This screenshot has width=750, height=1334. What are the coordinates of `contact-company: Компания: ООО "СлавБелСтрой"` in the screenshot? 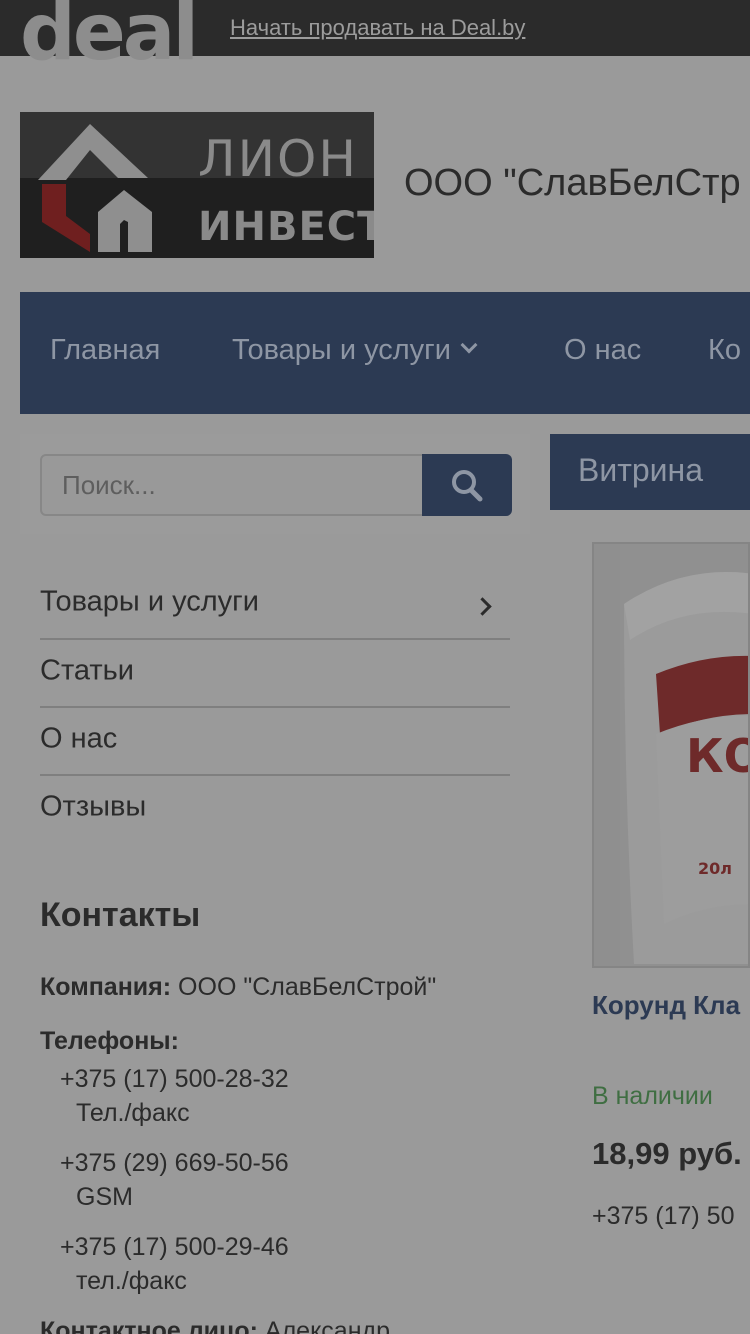 It's located at (238, 987).